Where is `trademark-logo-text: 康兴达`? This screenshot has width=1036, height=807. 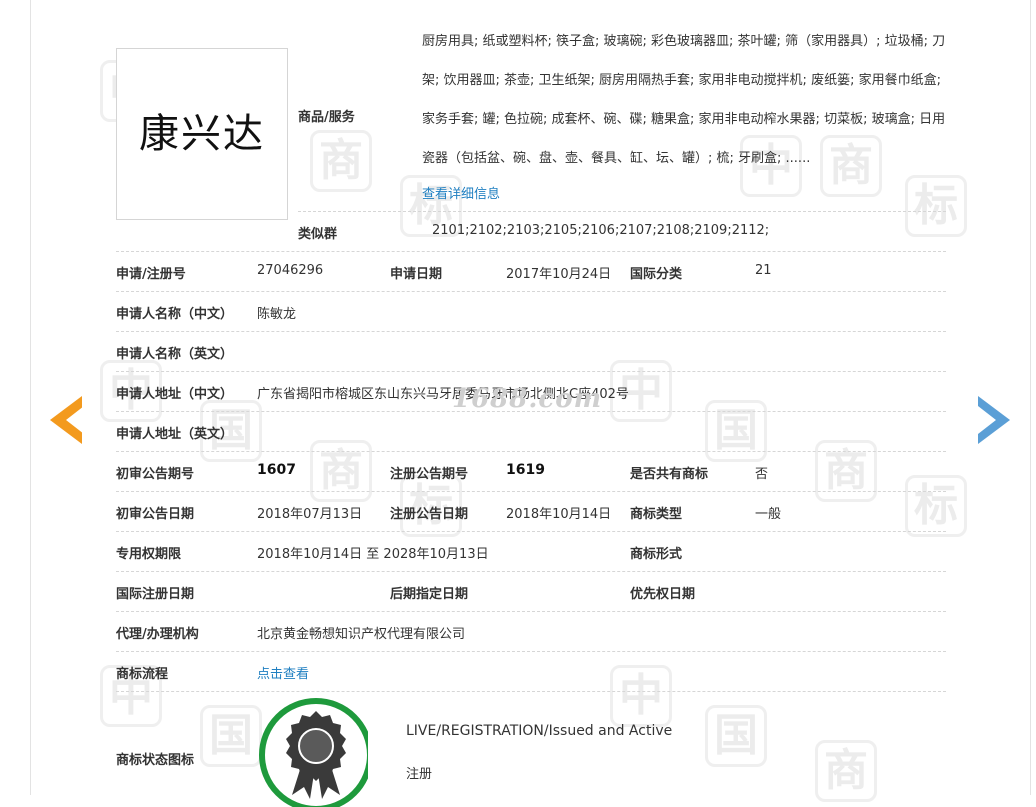
trademark-logo-text: 康兴达 is located at coordinates (202, 134).